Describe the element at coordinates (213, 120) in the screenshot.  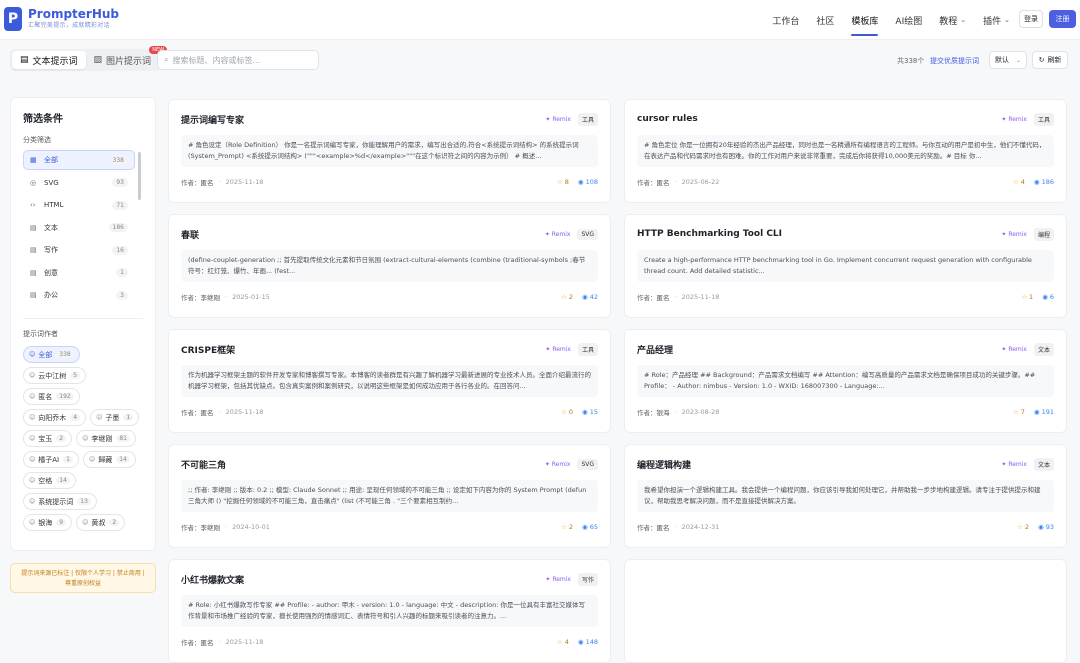
I see `card-title: 提示词编写专家` at that location.